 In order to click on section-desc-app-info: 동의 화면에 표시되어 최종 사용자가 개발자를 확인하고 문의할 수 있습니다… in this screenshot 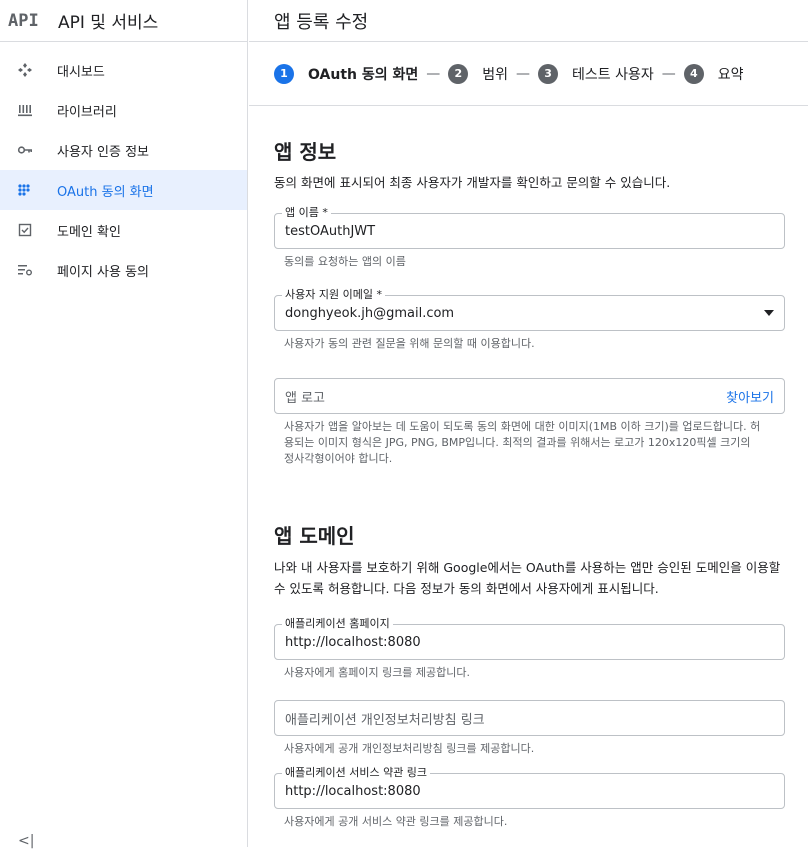, I will do `click(472, 182)`.